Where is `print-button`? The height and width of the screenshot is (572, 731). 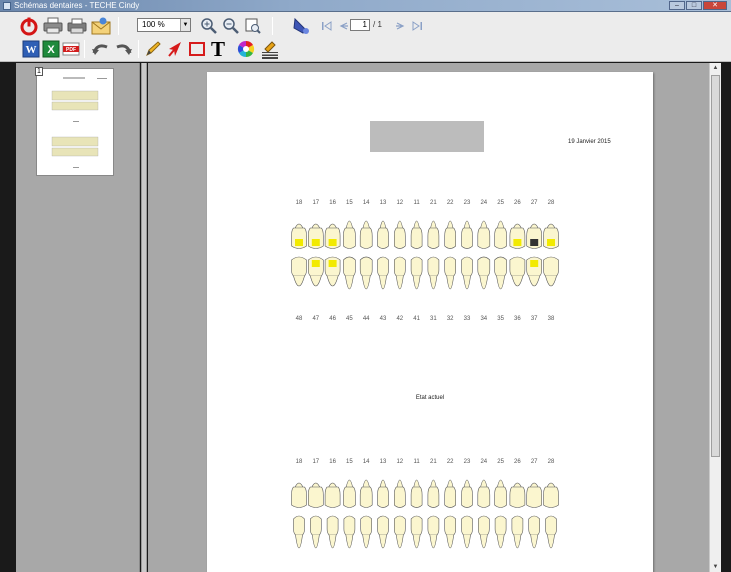
print-button is located at coordinates (53, 26).